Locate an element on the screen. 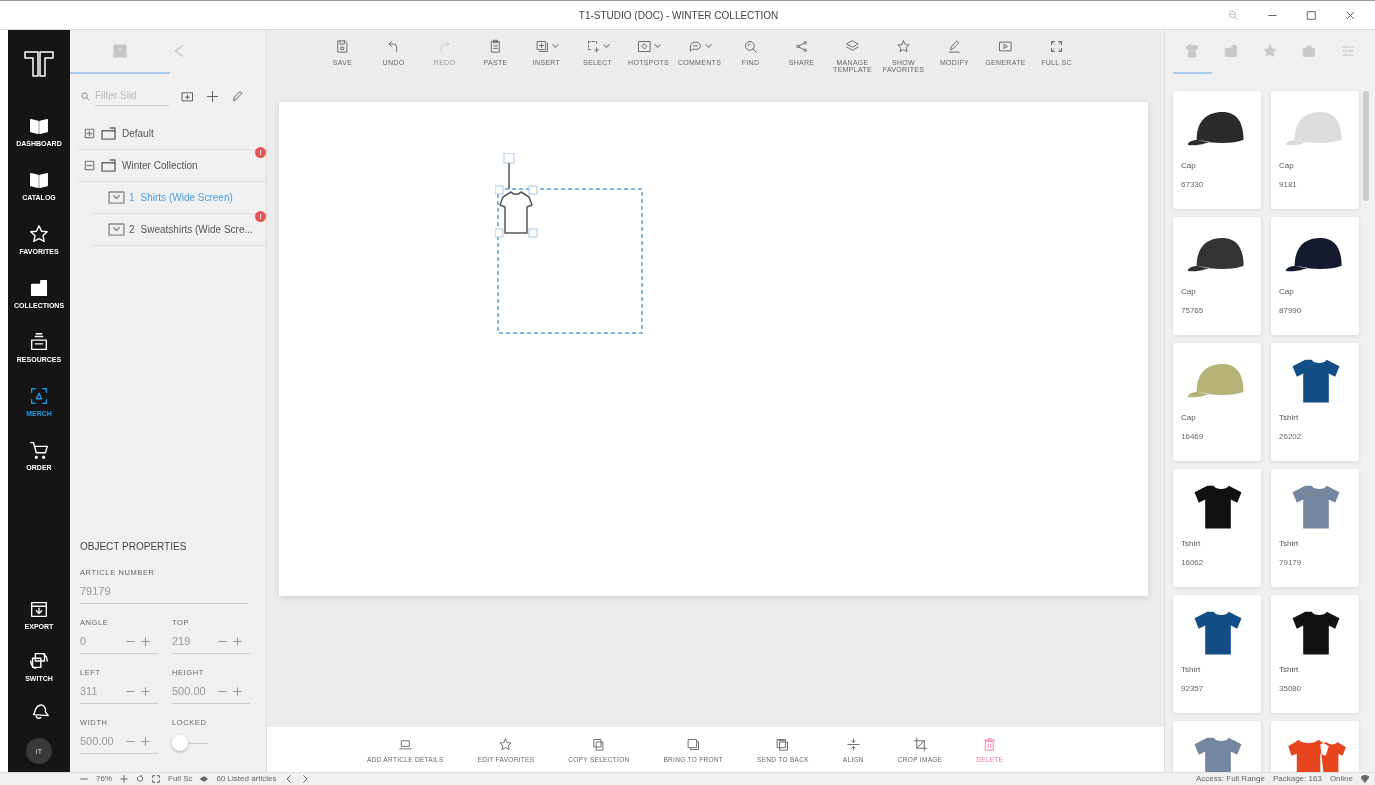 The height and width of the screenshot is (785, 1375). package-status: Package: 163 is located at coordinates (1297, 779).